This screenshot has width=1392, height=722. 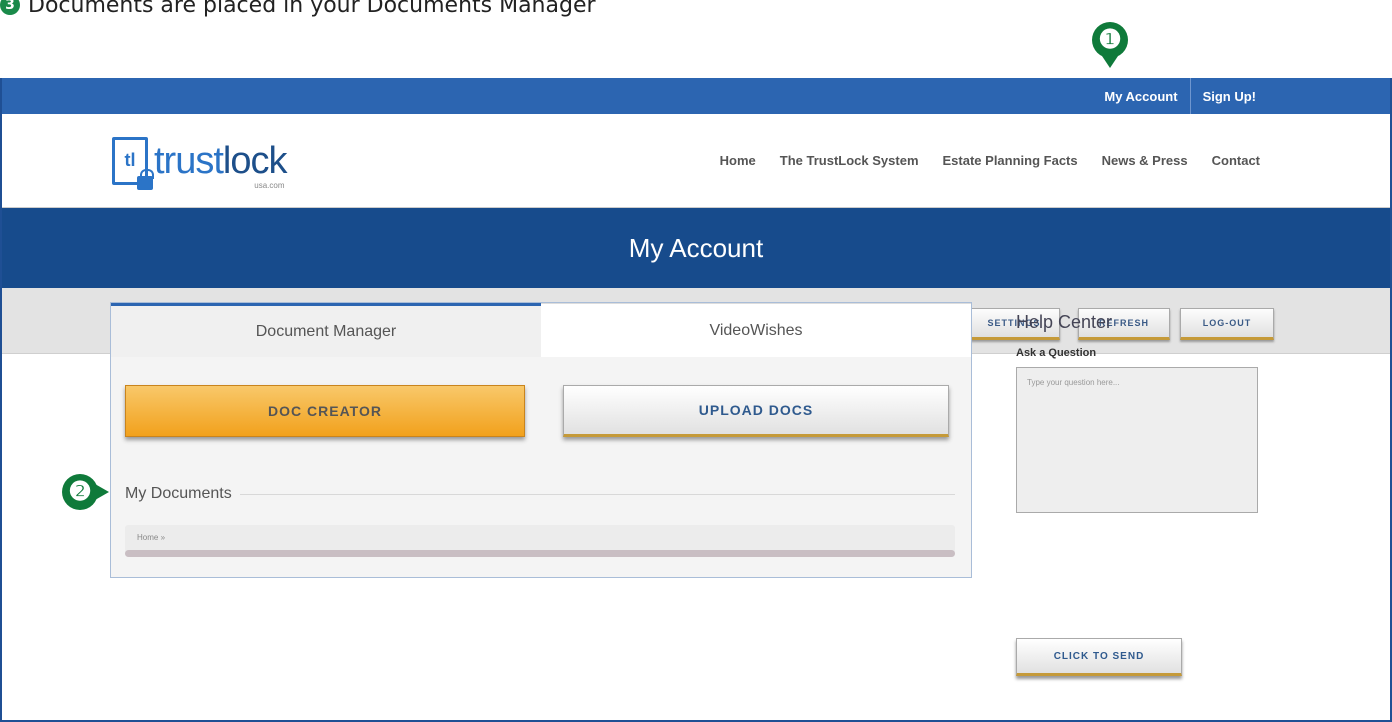 What do you see at coordinates (756, 411) in the screenshot?
I see `upload-docs-button: UPLOAD DOCS` at bounding box center [756, 411].